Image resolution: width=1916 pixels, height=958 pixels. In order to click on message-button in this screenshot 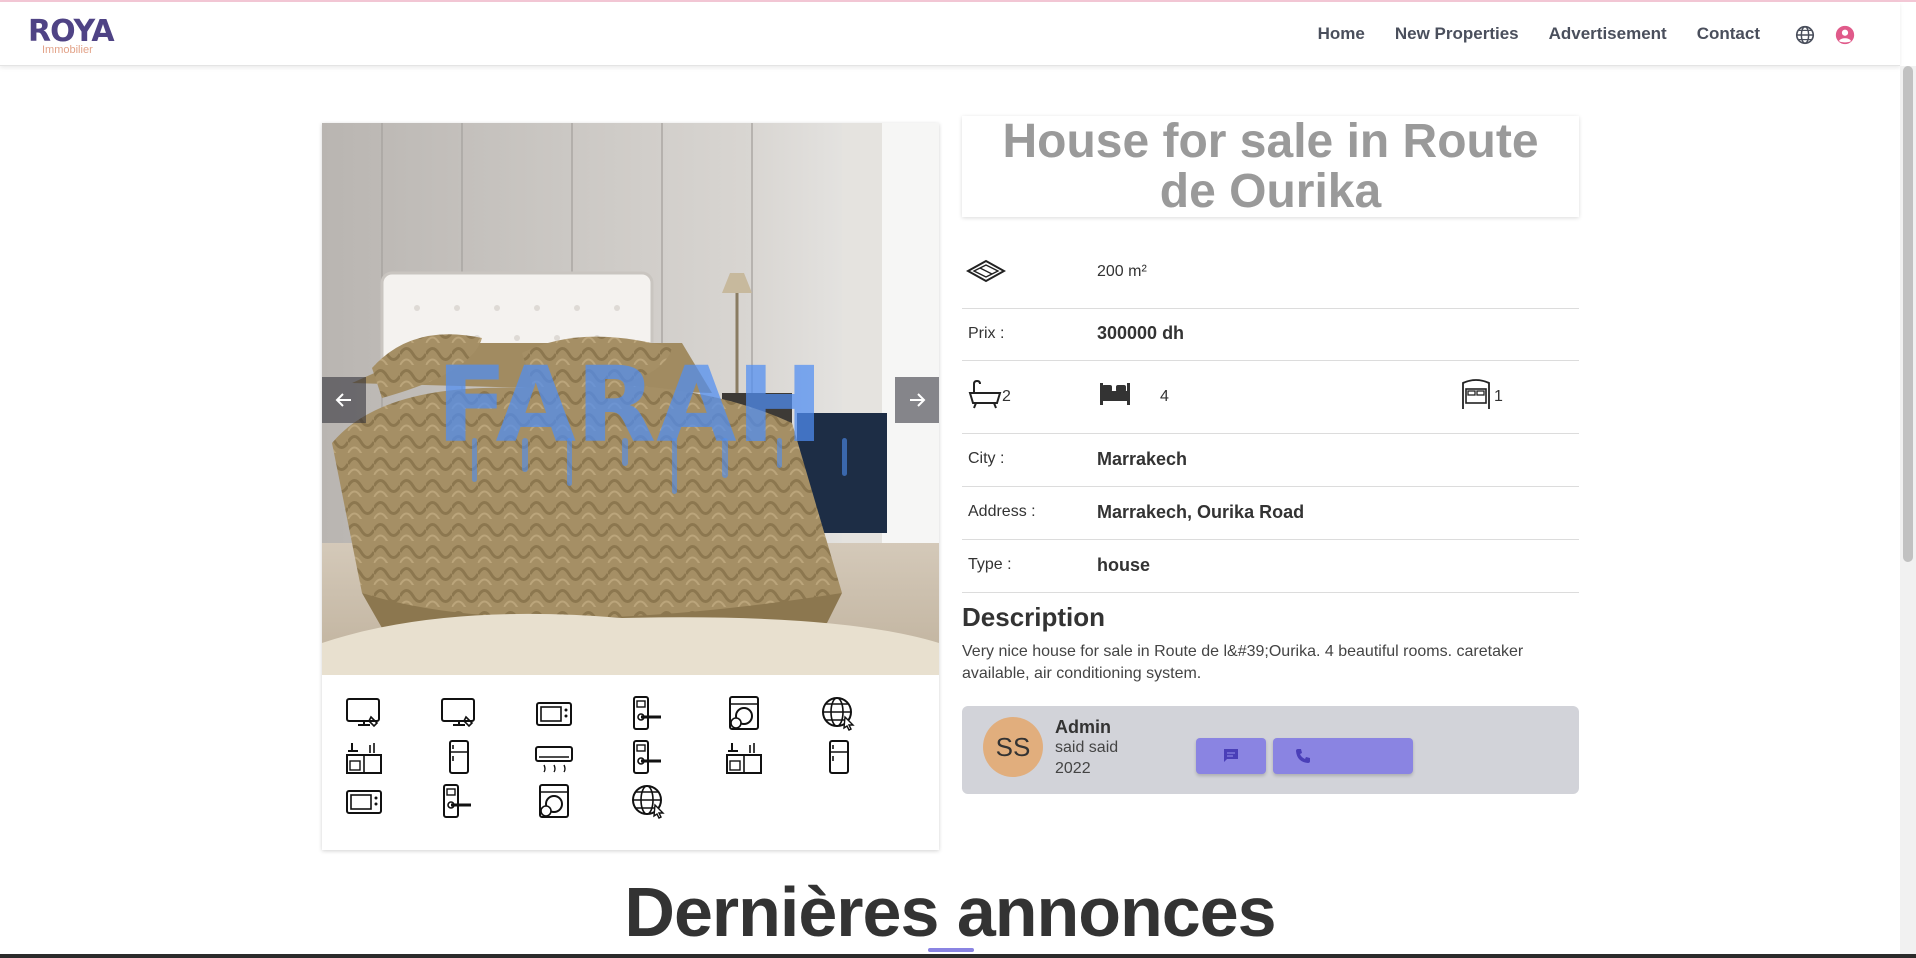, I will do `click(1231, 756)`.